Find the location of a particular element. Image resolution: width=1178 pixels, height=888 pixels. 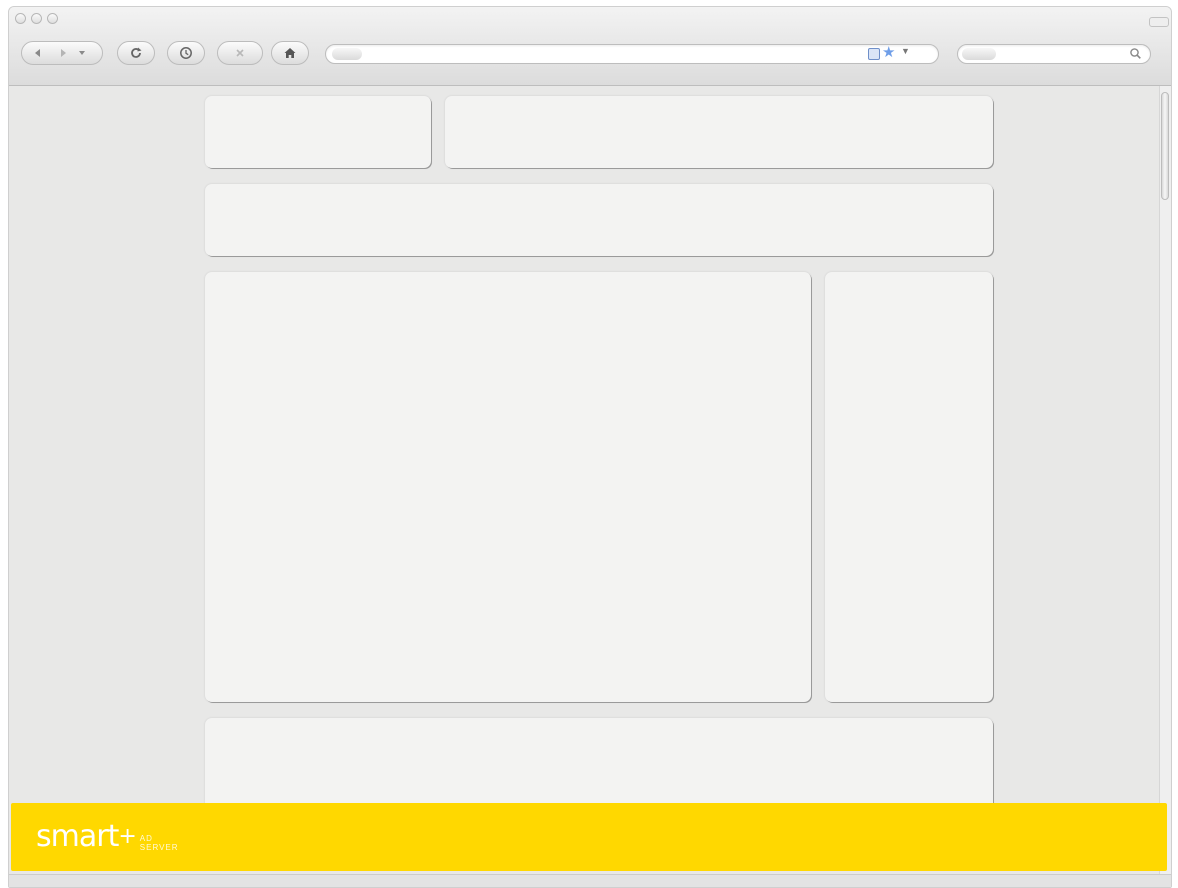

header-placeholder is located at coordinates (719, 132).